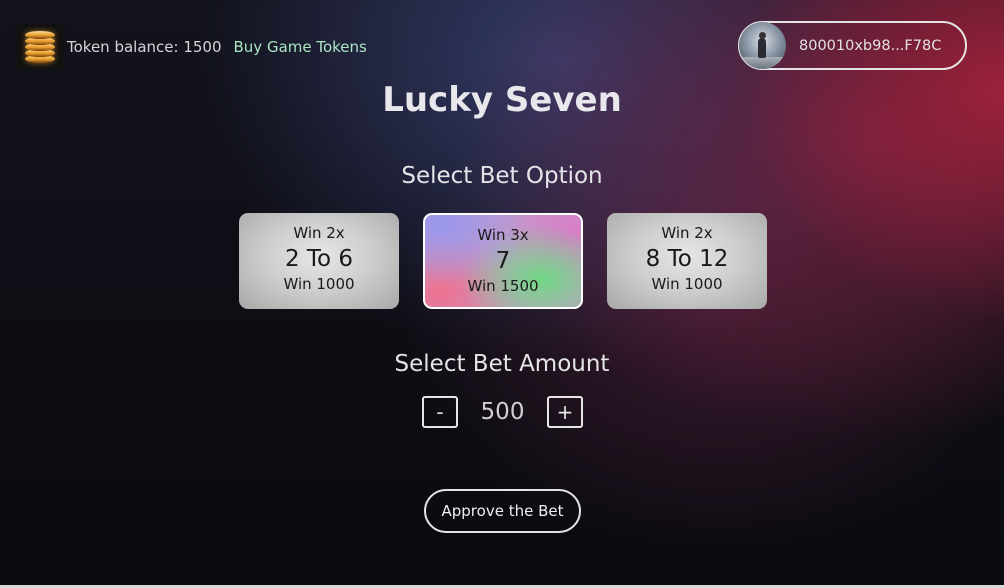 This screenshot has height=588, width=1004. Describe the element at coordinates (502, 511) in the screenshot. I see `approve-bet-button: Approve the Bet` at that location.